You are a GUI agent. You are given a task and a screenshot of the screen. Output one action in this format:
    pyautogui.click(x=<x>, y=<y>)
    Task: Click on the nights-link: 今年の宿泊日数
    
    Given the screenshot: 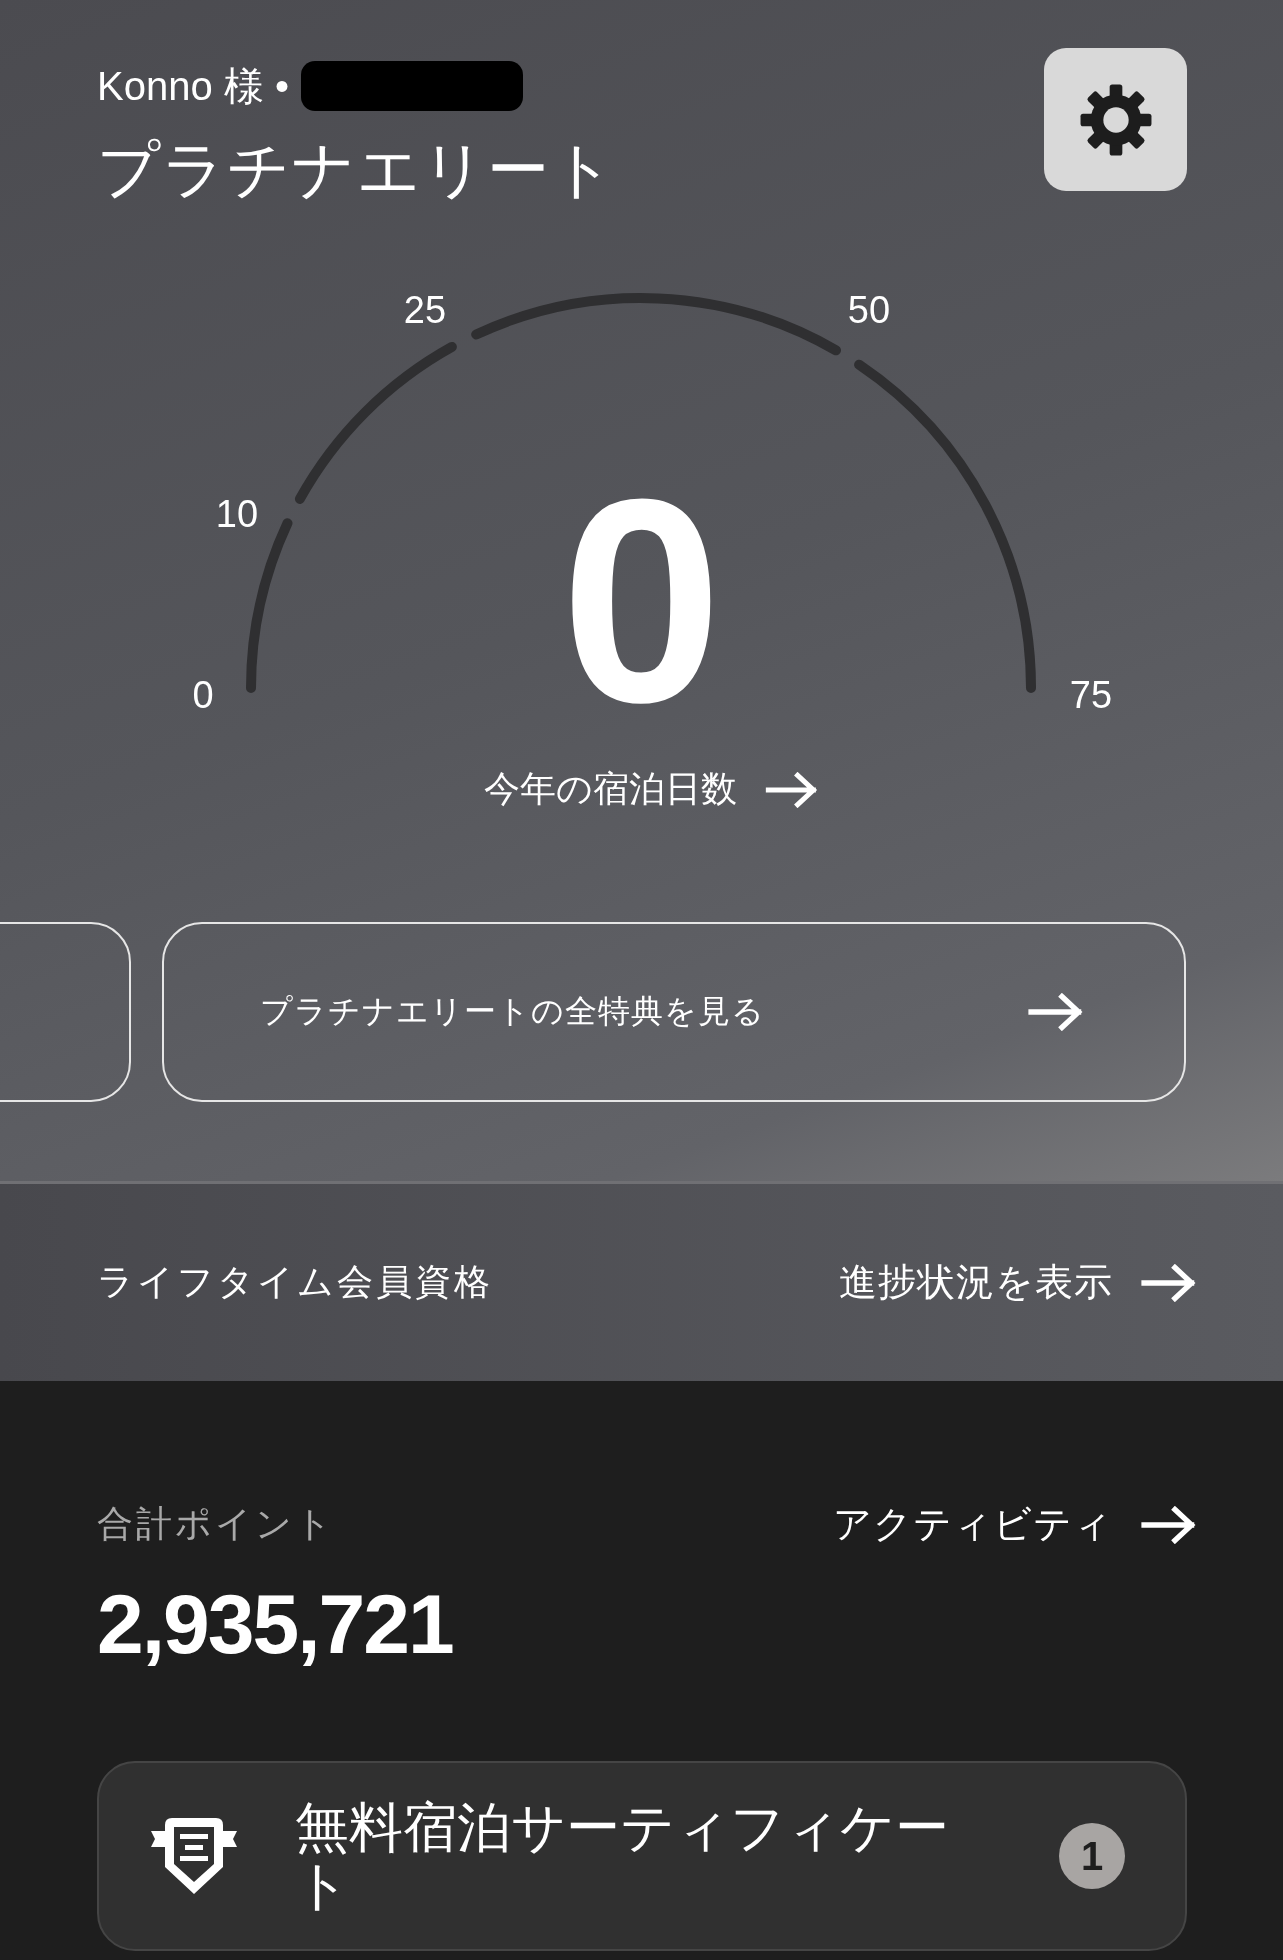 What is the action you would take?
    pyautogui.click(x=641, y=789)
    